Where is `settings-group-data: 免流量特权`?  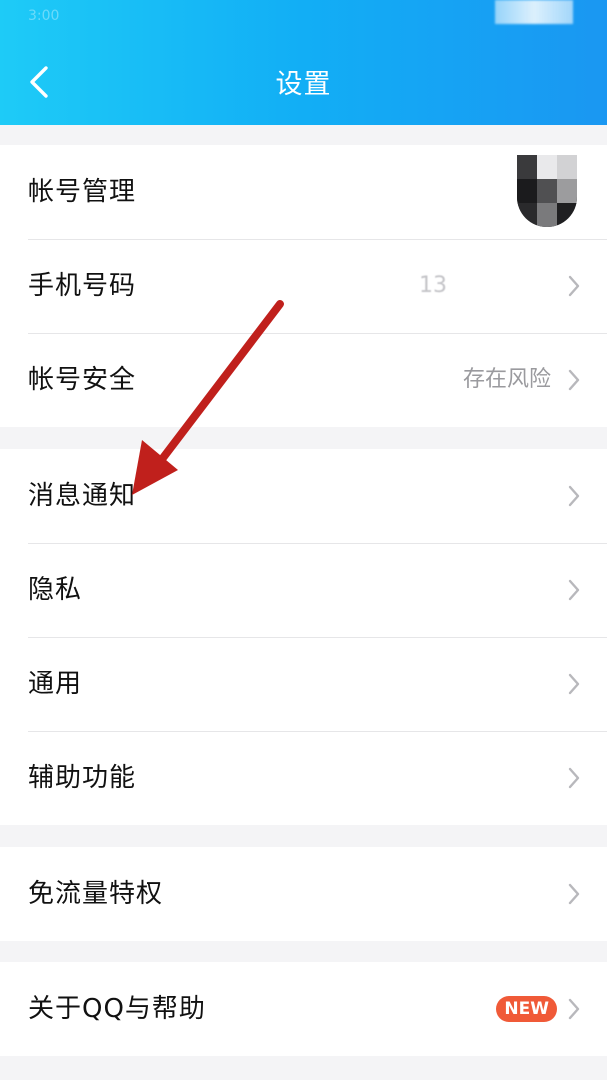
settings-group-data: 免流量特权 is located at coordinates (303, 894).